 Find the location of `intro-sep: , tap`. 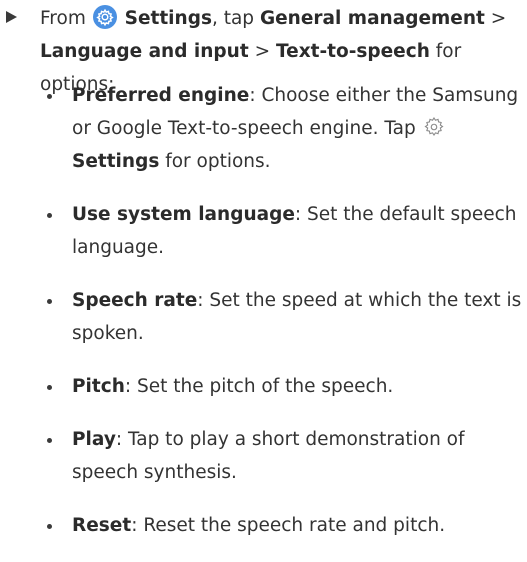

intro-sep: , tap is located at coordinates (233, 18).